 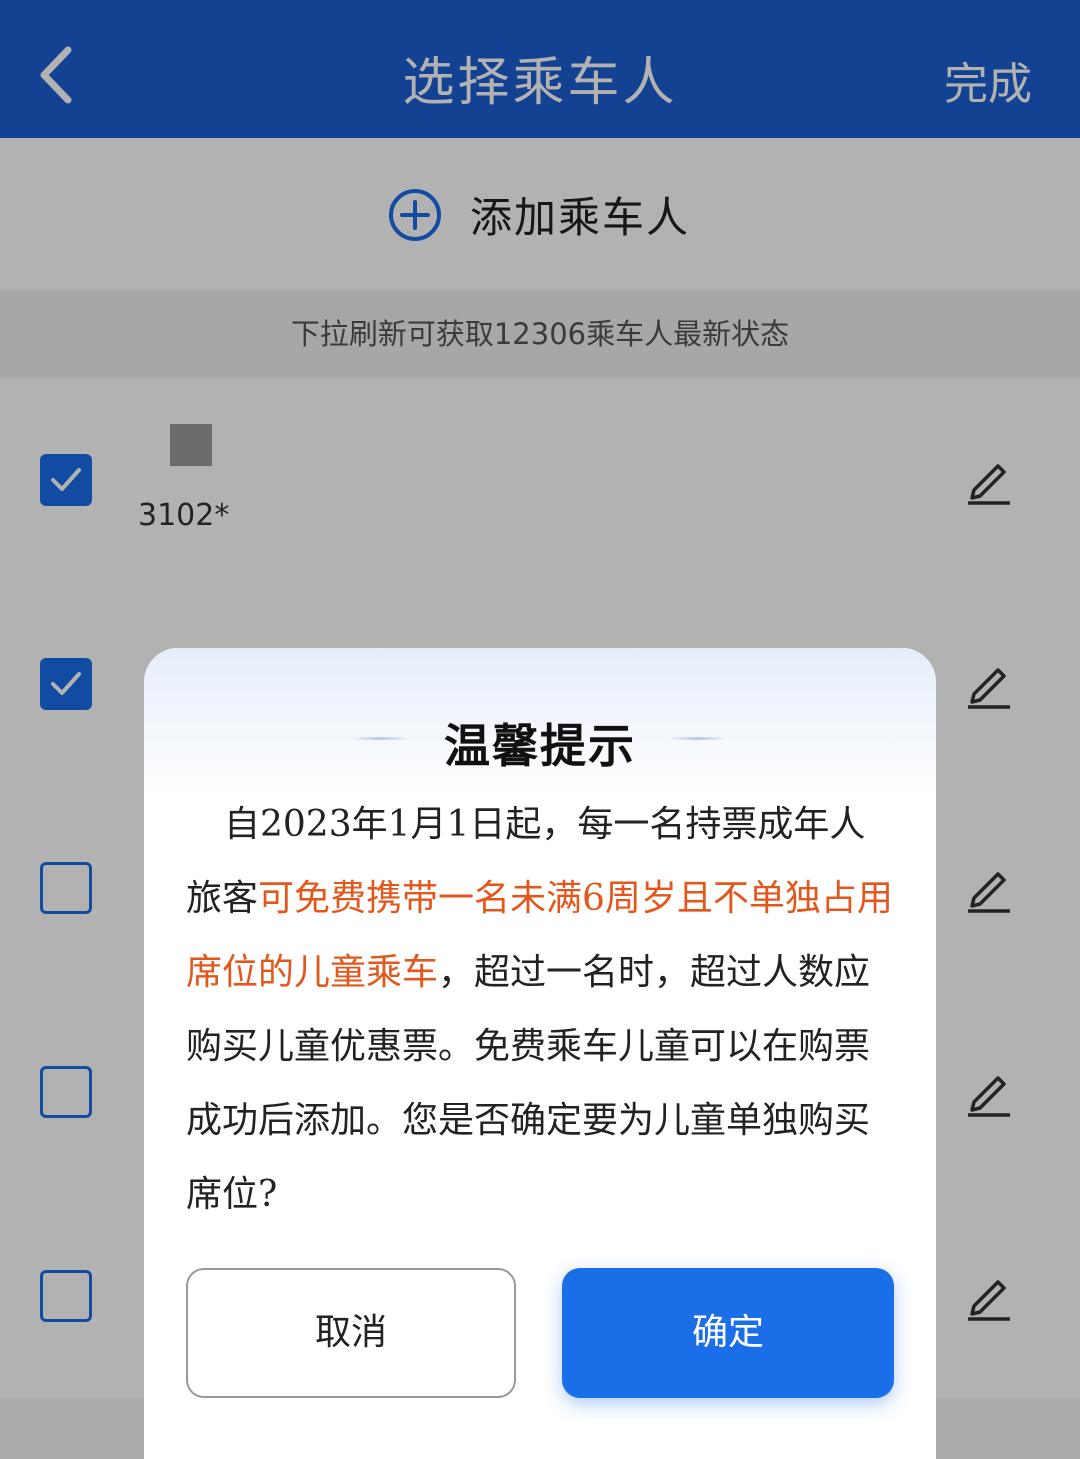 I want to click on title-divider-right, so click(x=698, y=738).